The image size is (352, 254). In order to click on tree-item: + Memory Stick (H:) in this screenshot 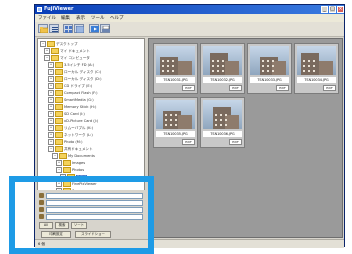, I will do `click(72, 107)`.